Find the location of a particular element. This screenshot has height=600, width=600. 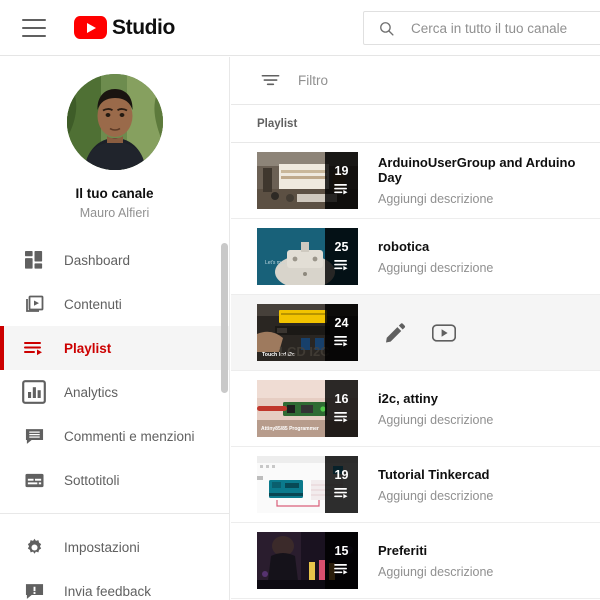

sidebar-item-contenuti: Contenuti is located at coordinates (114, 304).